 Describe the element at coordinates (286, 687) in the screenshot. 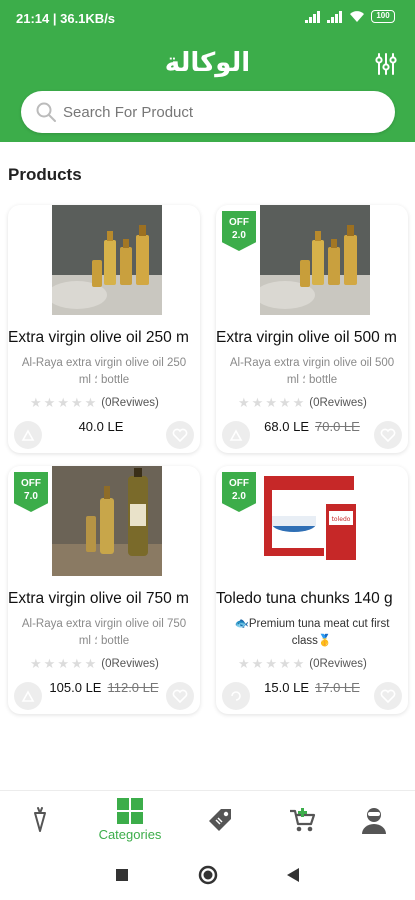

I see `product-price: 15.0 LE` at that location.